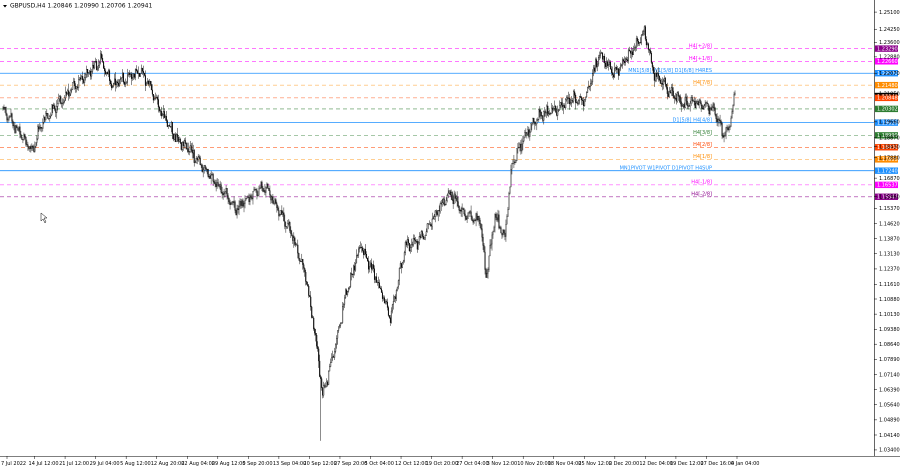 The height and width of the screenshot is (468, 900). Describe the element at coordinates (74, 464) in the screenshot. I see `time-tick-label: 21 Jul 12:00` at that location.